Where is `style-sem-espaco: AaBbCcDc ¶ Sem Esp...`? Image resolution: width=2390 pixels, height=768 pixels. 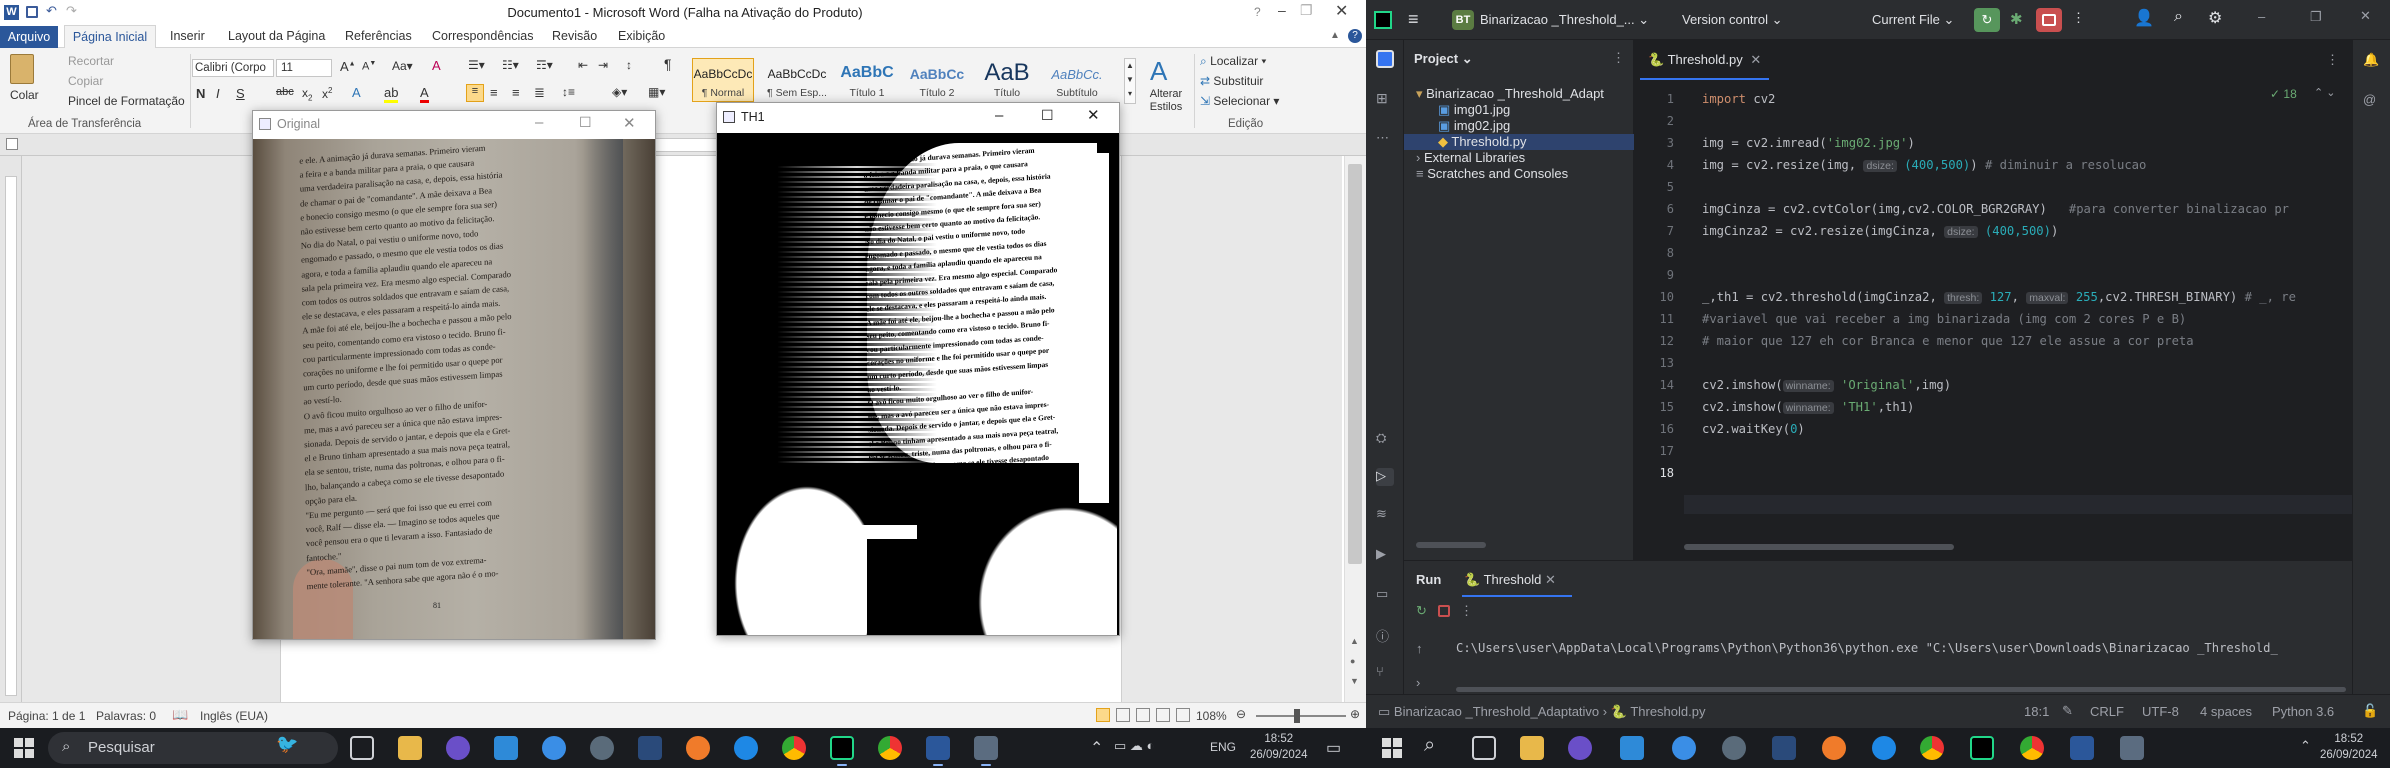 style-sem-espaco: AaBbCcDc ¶ Sem Esp... is located at coordinates (797, 80).